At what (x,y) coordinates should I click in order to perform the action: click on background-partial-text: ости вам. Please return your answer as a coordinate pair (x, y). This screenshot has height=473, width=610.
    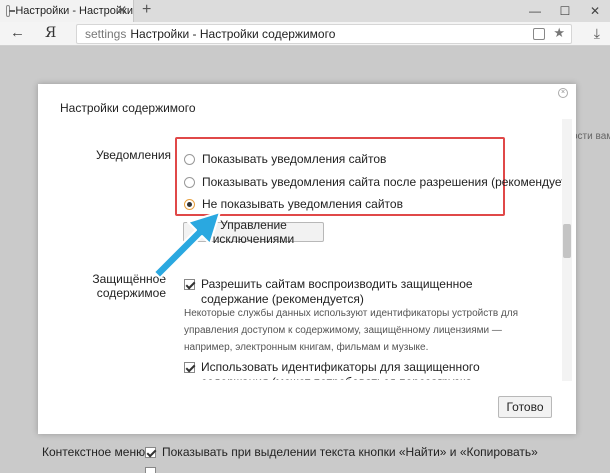
    Looking at the image, I should click on (591, 136).